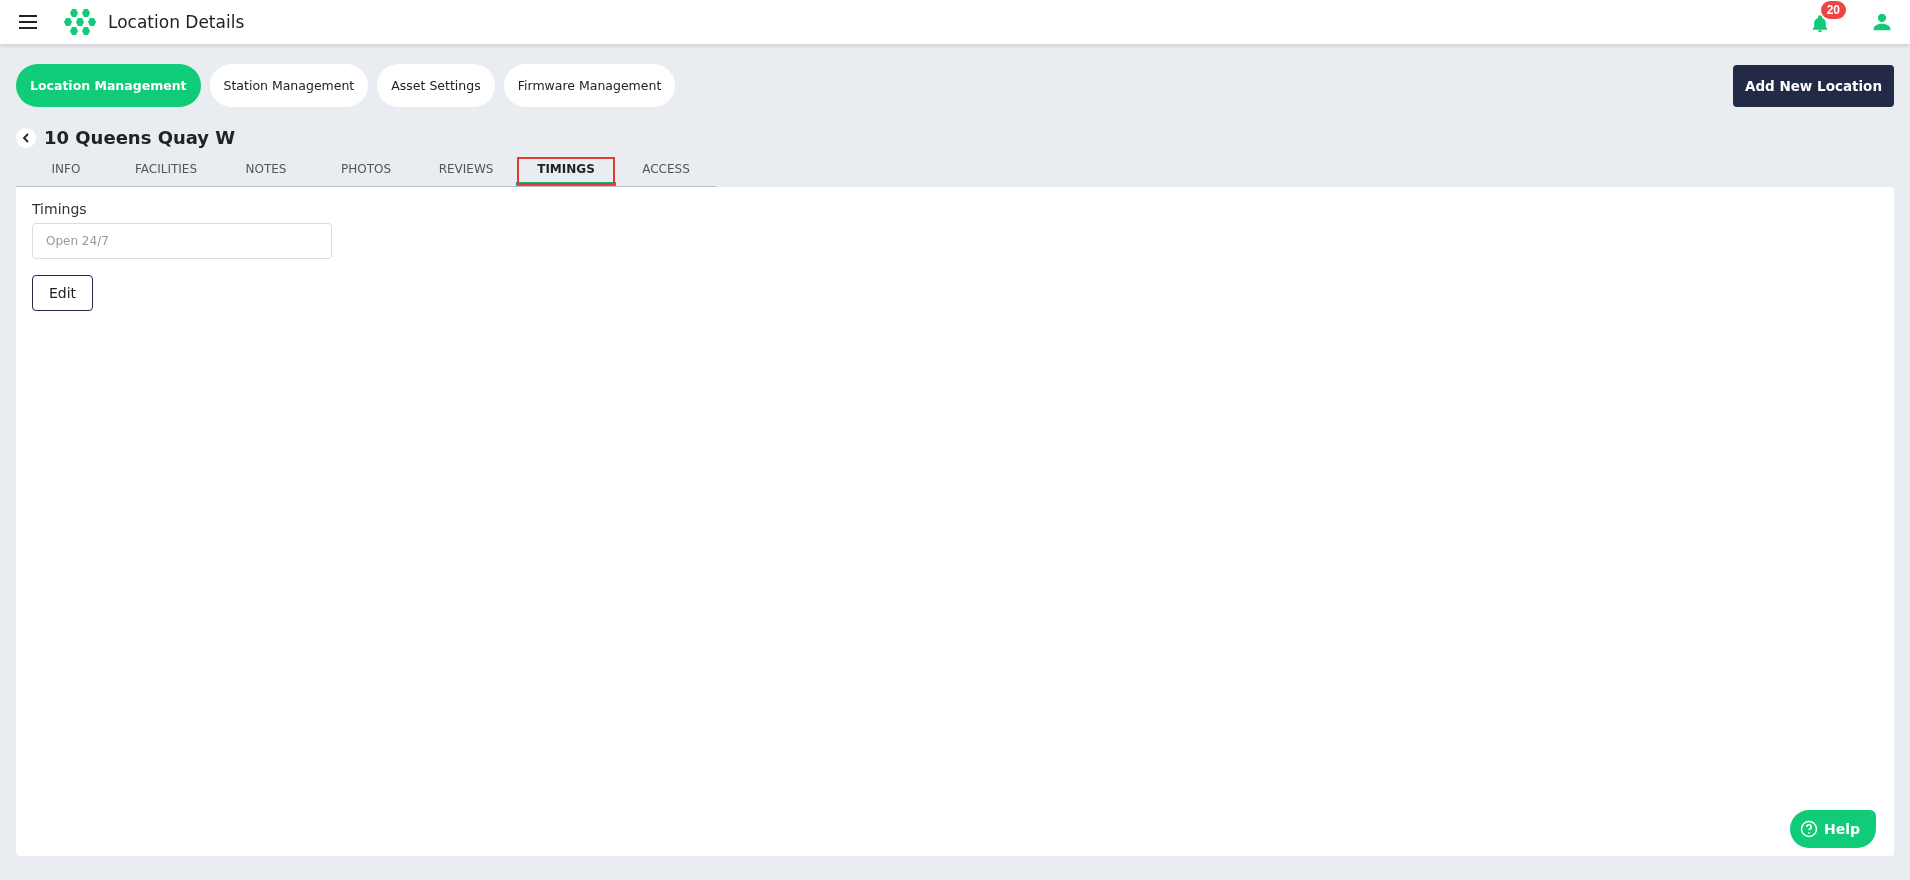  I want to click on tab: INFO, so click(66, 171).